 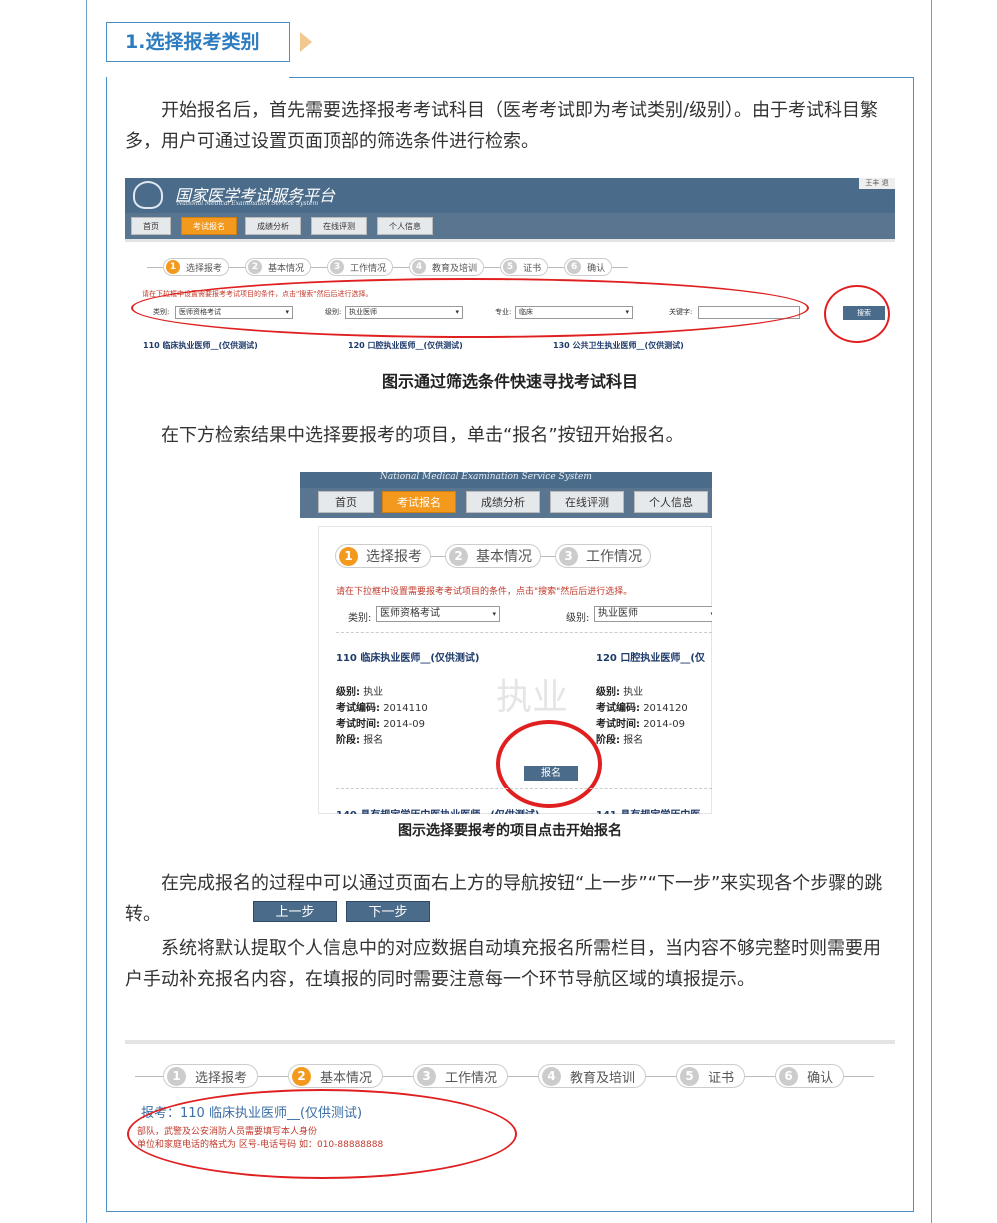 I want to click on exam-card-title: 140 具有规定学历中医执业医师__(仅供测试), so click(x=438, y=810).